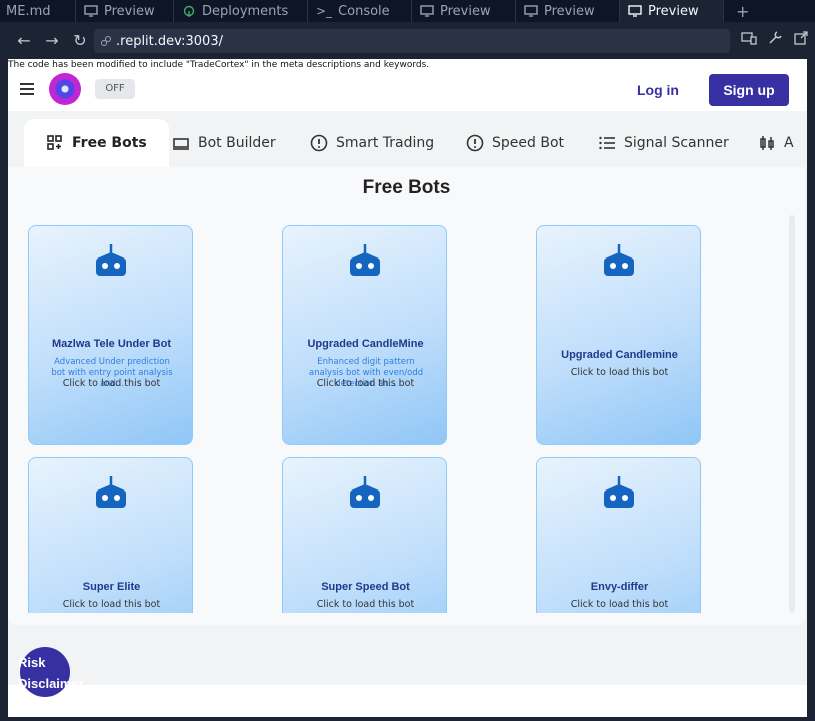 The width and height of the screenshot is (815, 721). What do you see at coordinates (619, 587) in the screenshot?
I see `bot-title: Envy-differ` at bounding box center [619, 587].